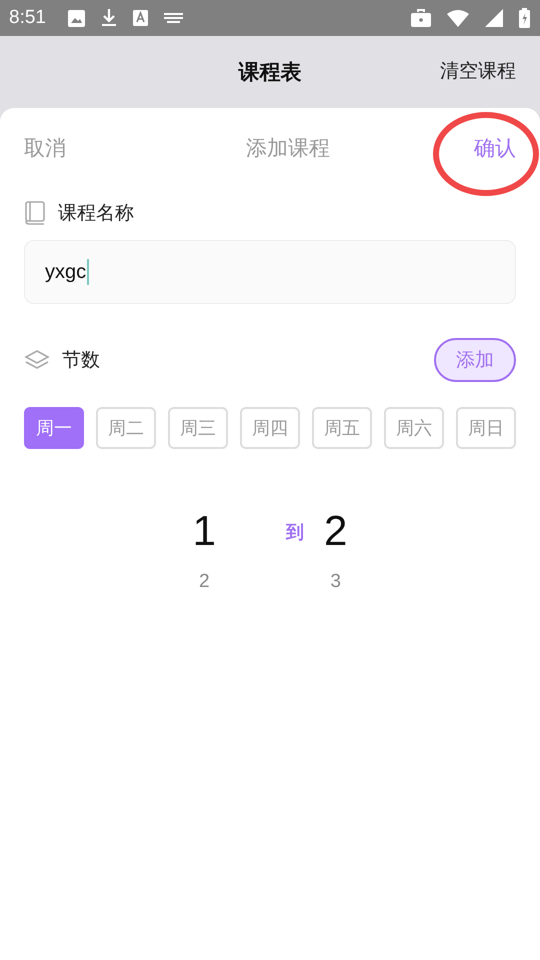 The width and height of the screenshot is (540, 960). What do you see at coordinates (288, 148) in the screenshot?
I see `sheet-title: 添加课程` at bounding box center [288, 148].